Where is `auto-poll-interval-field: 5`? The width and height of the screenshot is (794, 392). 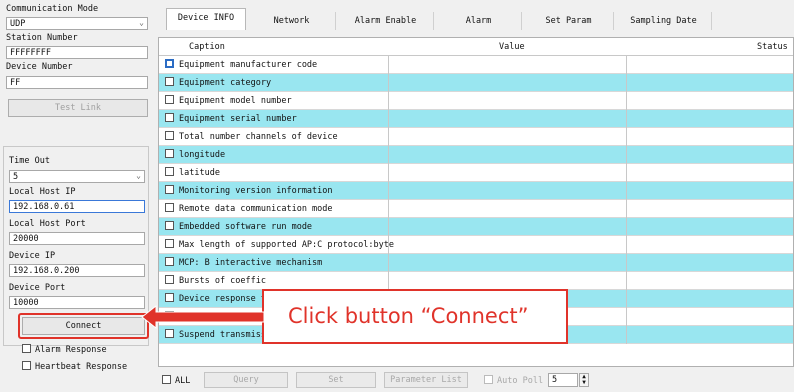
auto-poll-interval-field: 5 is located at coordinates (563, 380).